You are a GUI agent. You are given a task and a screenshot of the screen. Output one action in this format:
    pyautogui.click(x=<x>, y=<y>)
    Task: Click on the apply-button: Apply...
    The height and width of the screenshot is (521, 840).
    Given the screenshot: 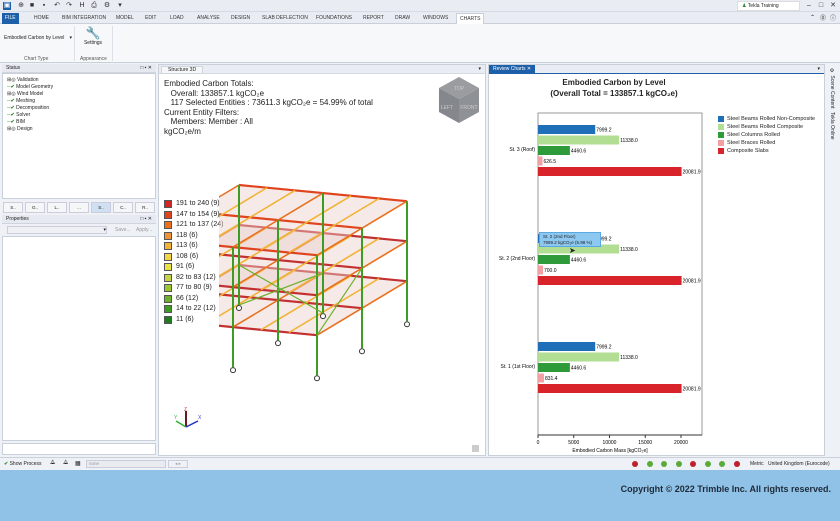 What is the action you would take?
    pyautogui.click(x=144, y=230)
    